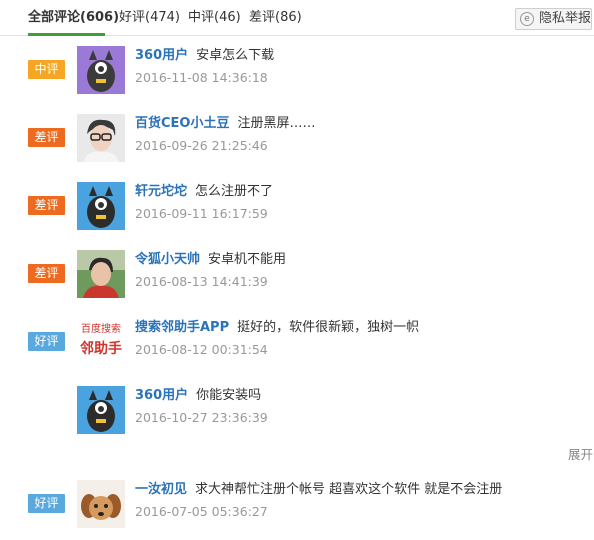 The height and width of the screenshot is (540, 594). I want to click on expand-link: 展开, so click(580, 453).